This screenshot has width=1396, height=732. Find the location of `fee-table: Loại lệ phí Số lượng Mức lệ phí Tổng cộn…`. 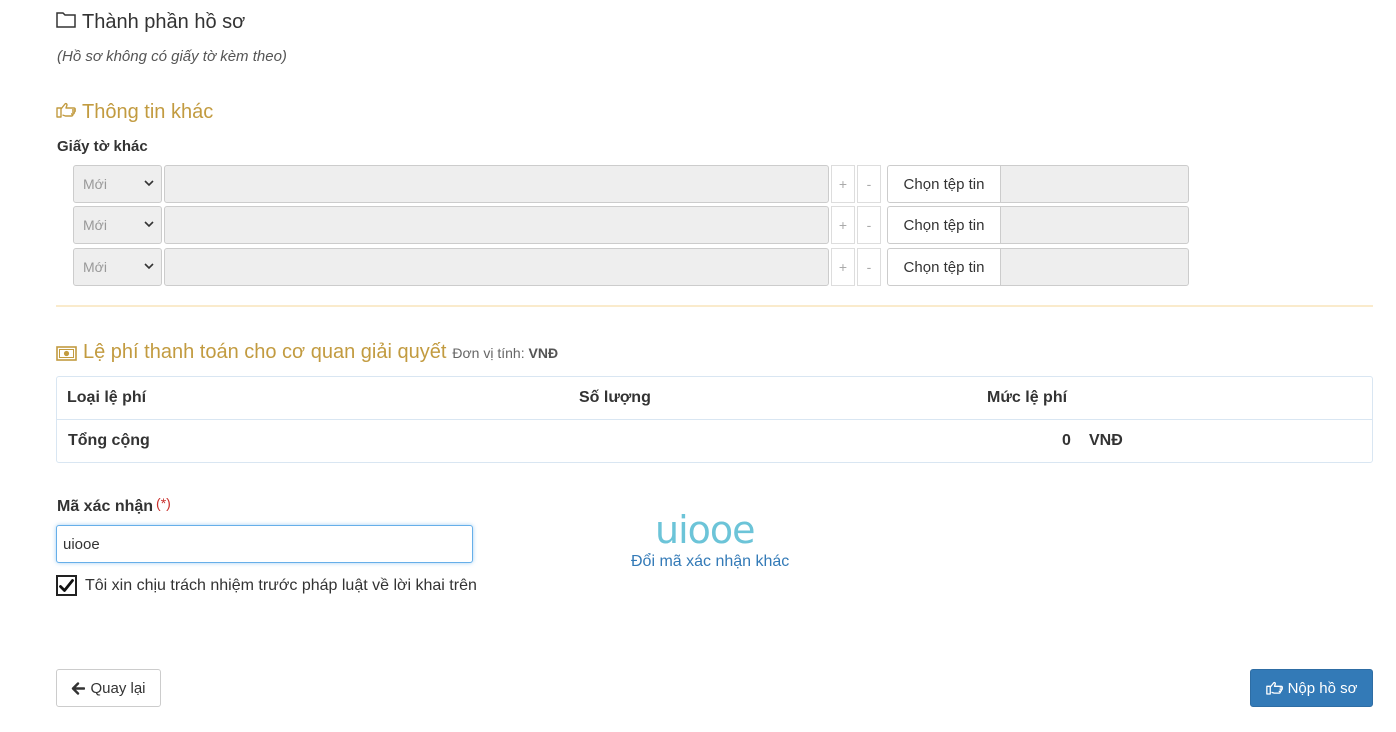

fee-table: Loại lệ phí Số lượng Mức lệ phí Tổng cộn… is located at coordinates (714, 419).